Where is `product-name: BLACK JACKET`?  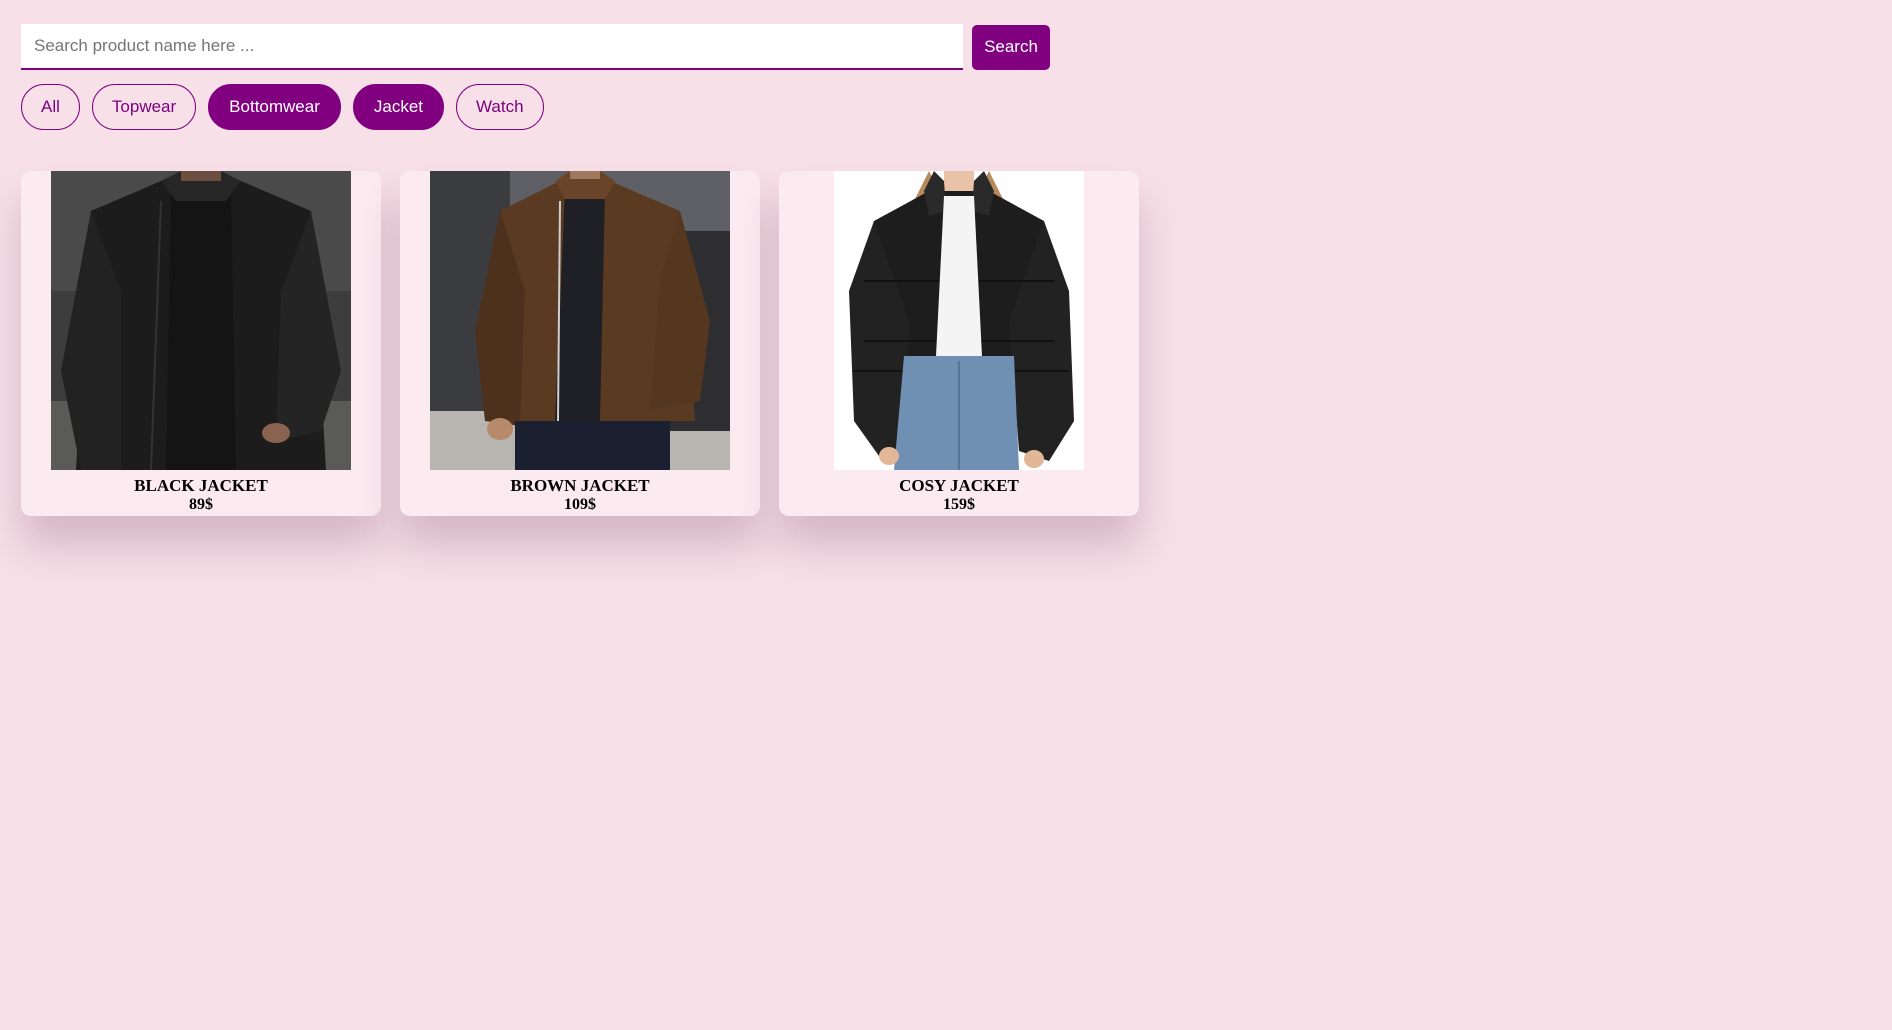
product-name: BLACK JACKET is located at coordinates (201, 485).